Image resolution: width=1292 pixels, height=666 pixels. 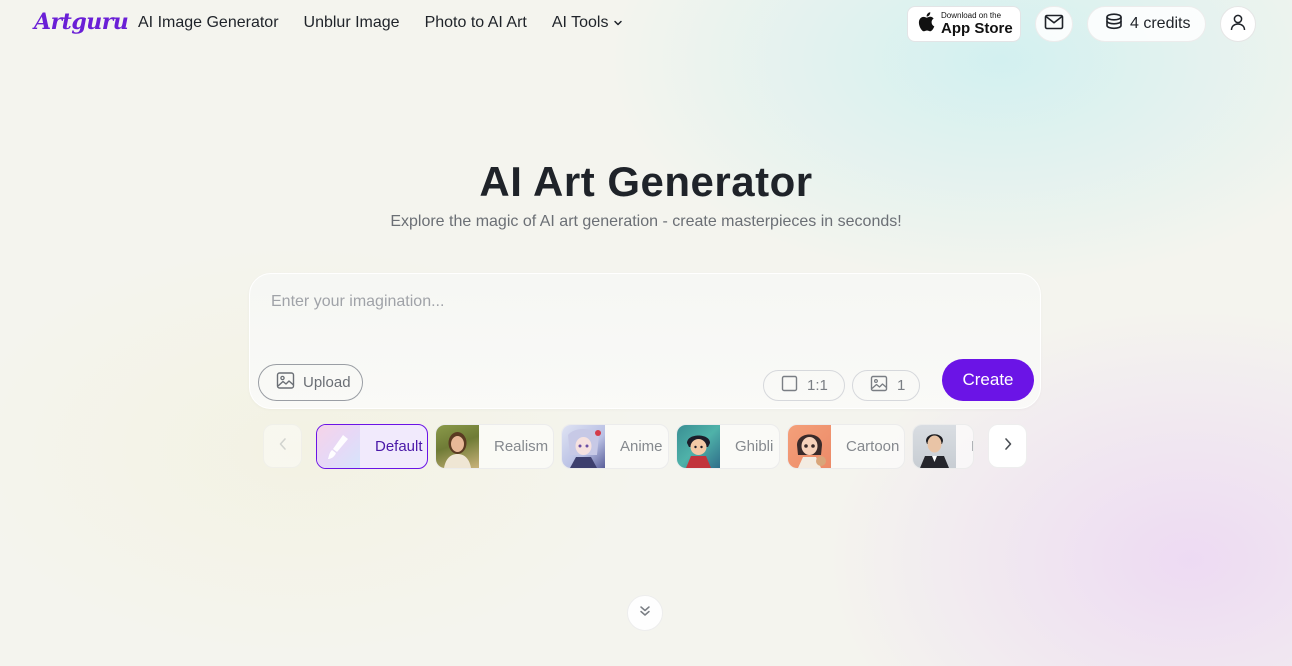 I want to click on styles-next-button, so click(x=1007, y=446).